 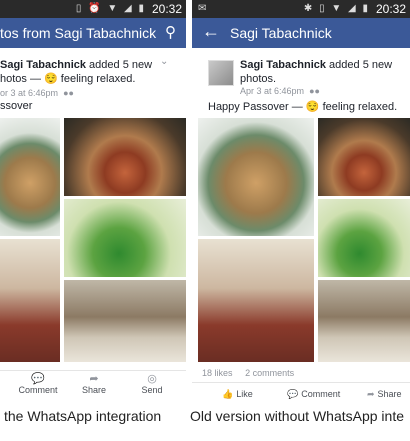 I want to click on send-label: Send, so click(x=152, y=390).